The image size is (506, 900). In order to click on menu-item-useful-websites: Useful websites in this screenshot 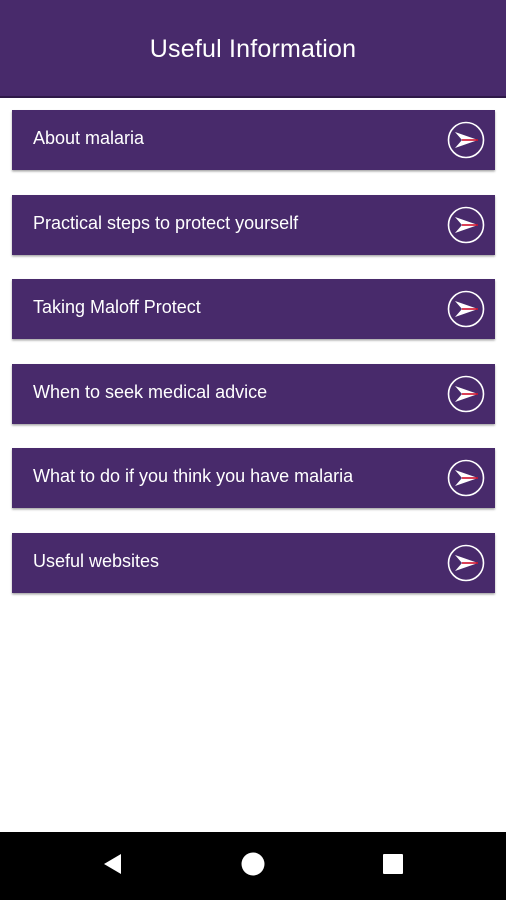, I will do `click(253, 562)`.